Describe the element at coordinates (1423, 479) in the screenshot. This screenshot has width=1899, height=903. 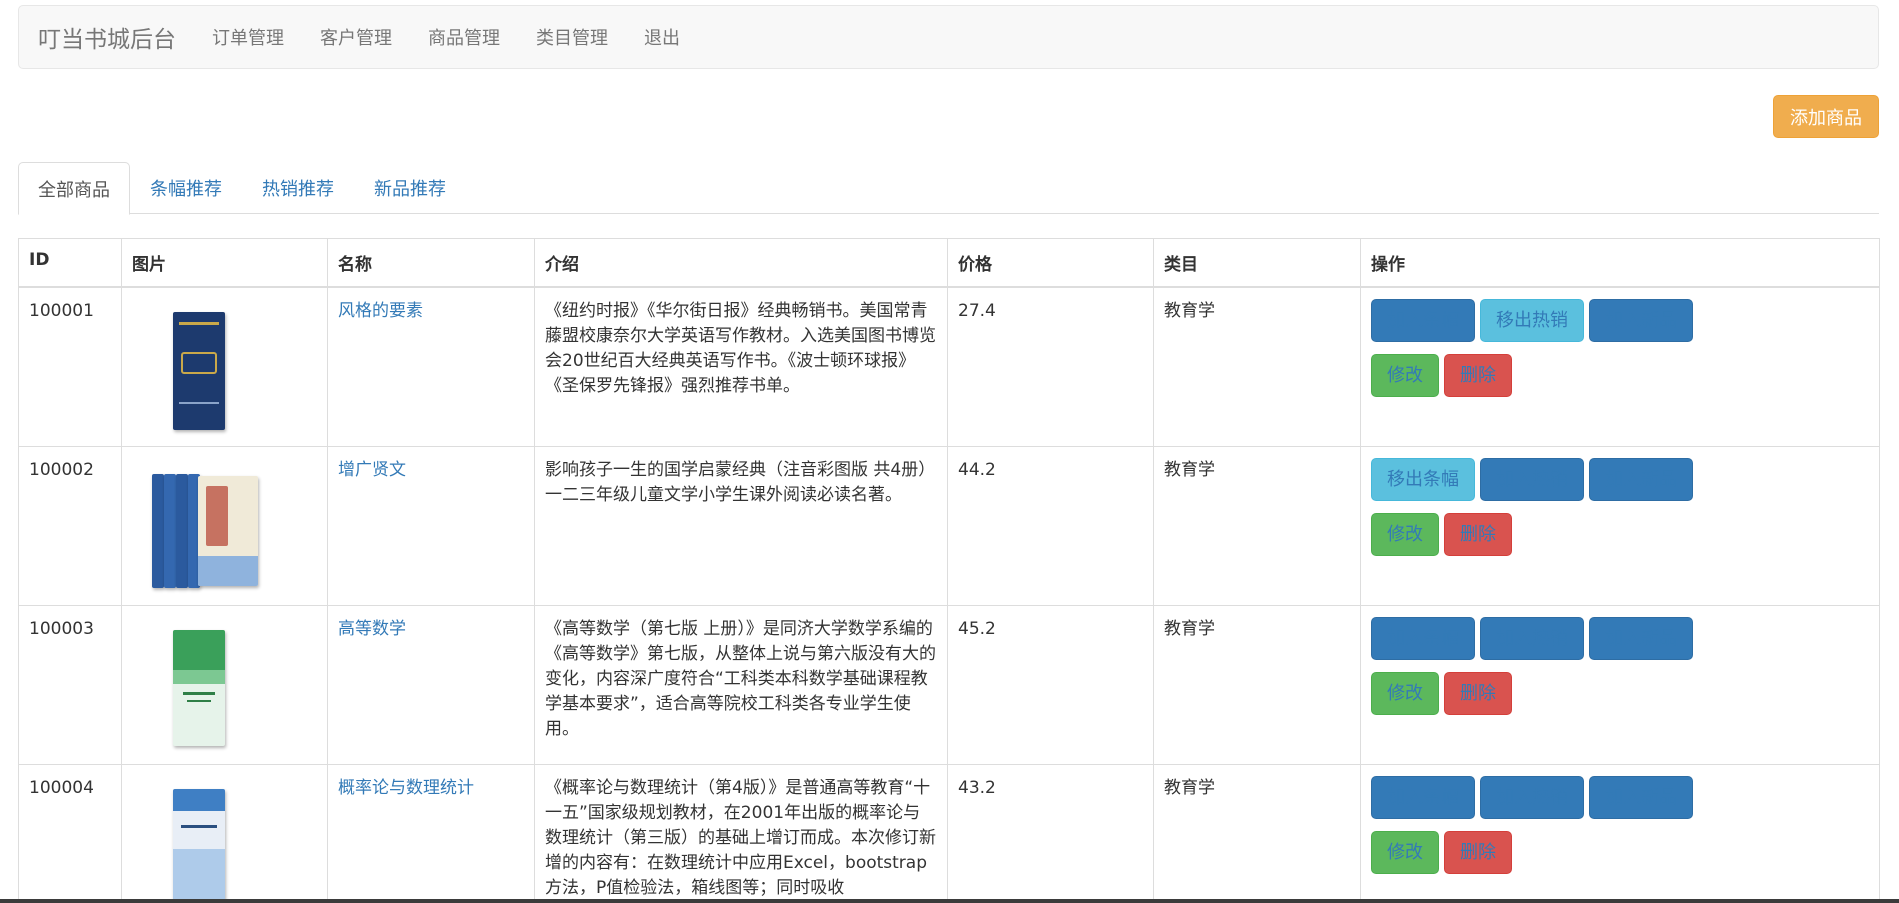
I see `remove-banner-button: 移出条幅` at that location.